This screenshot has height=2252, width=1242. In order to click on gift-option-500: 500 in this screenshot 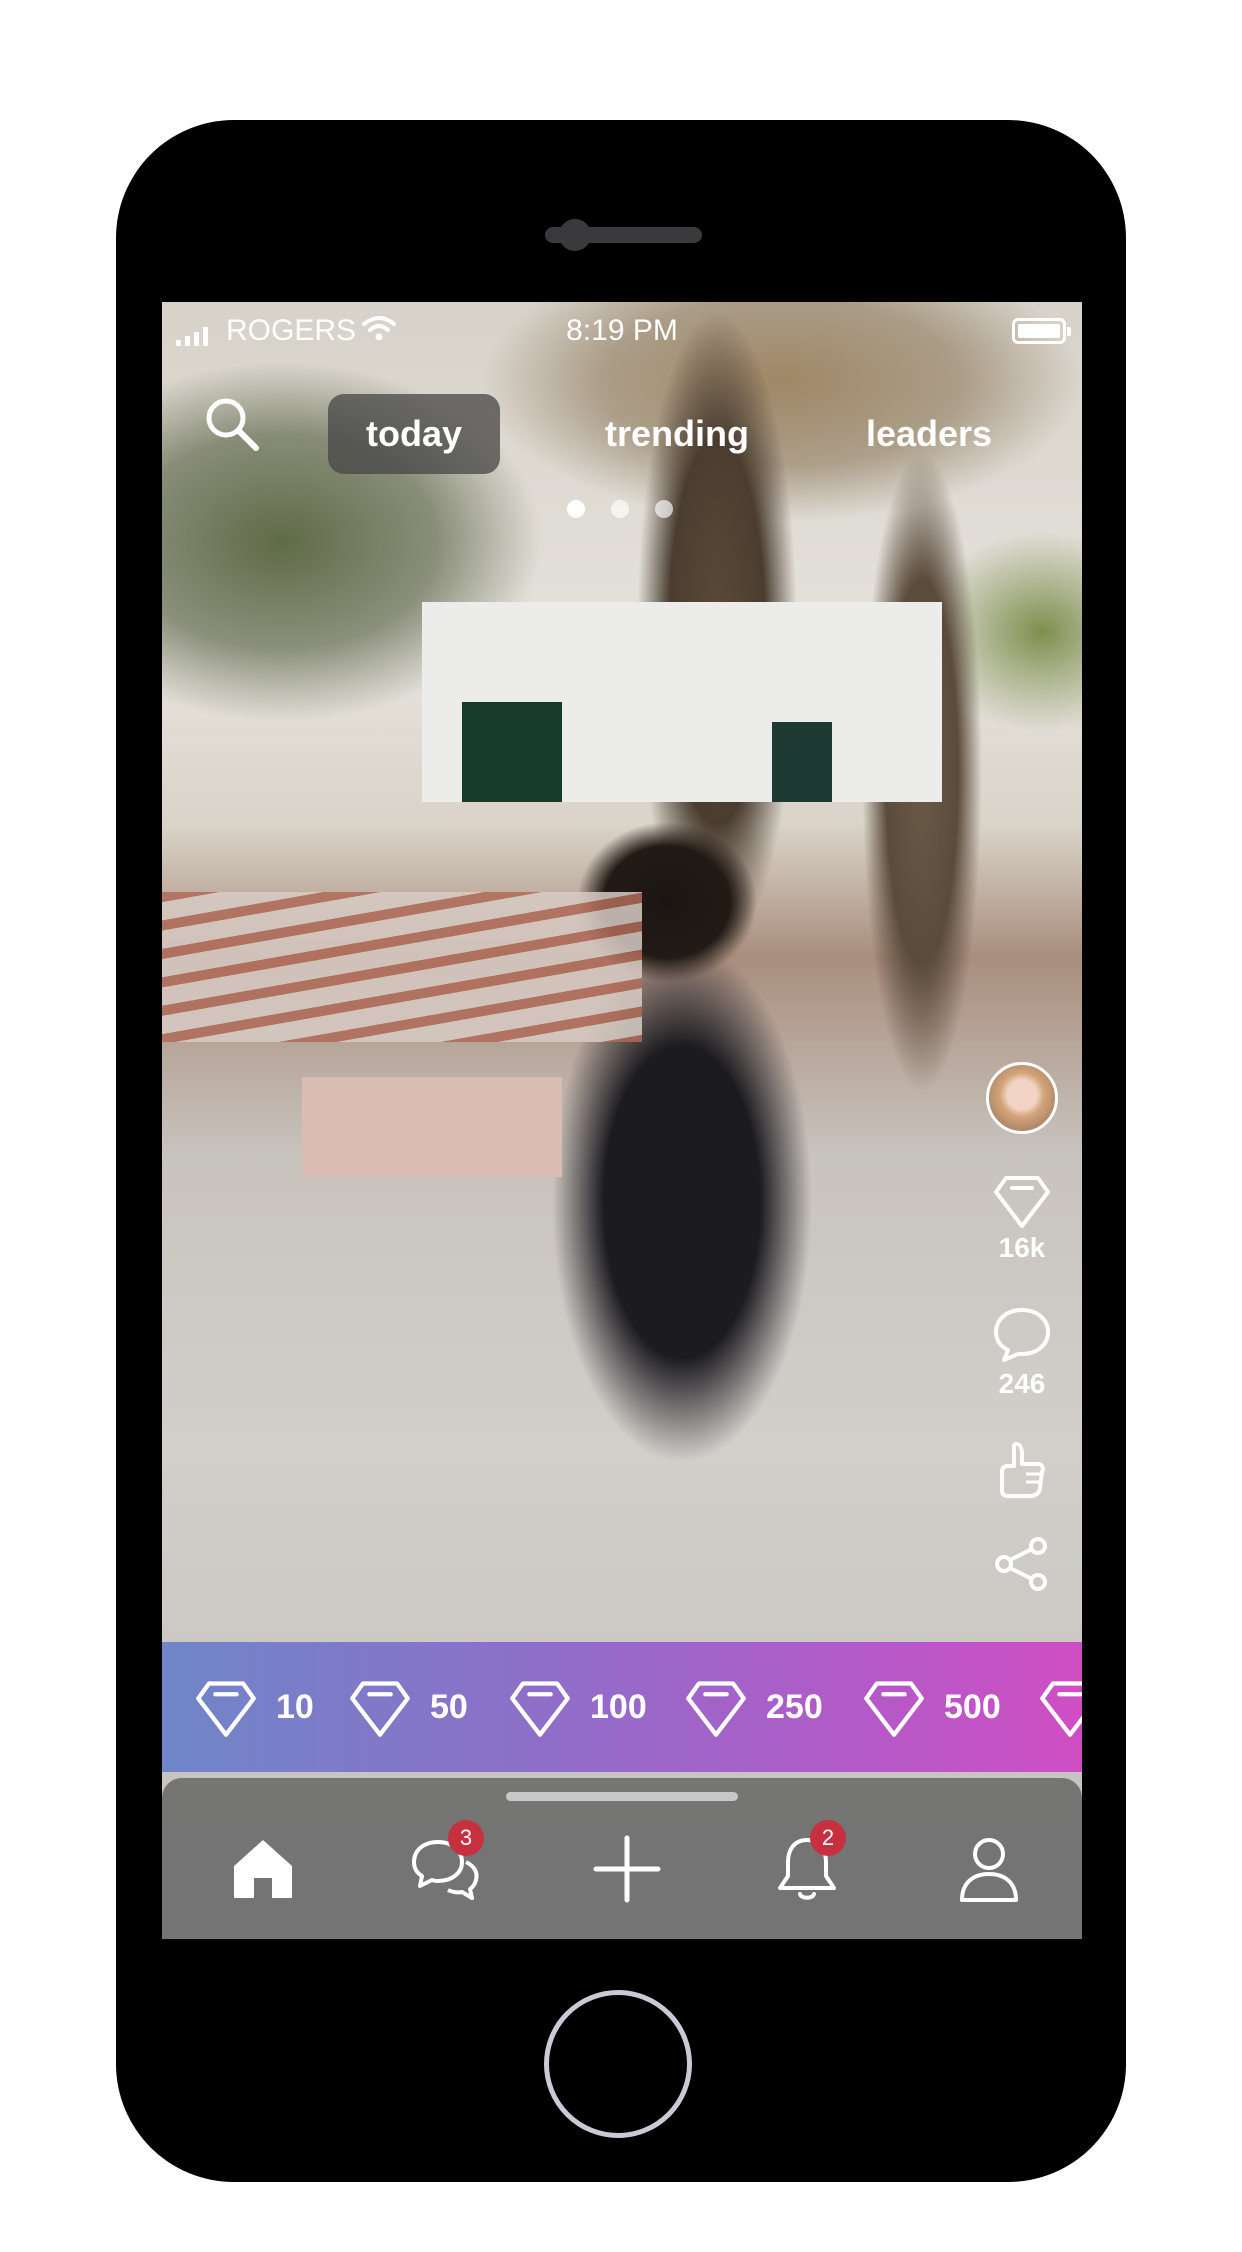, I will do `click(931, 1707)`.